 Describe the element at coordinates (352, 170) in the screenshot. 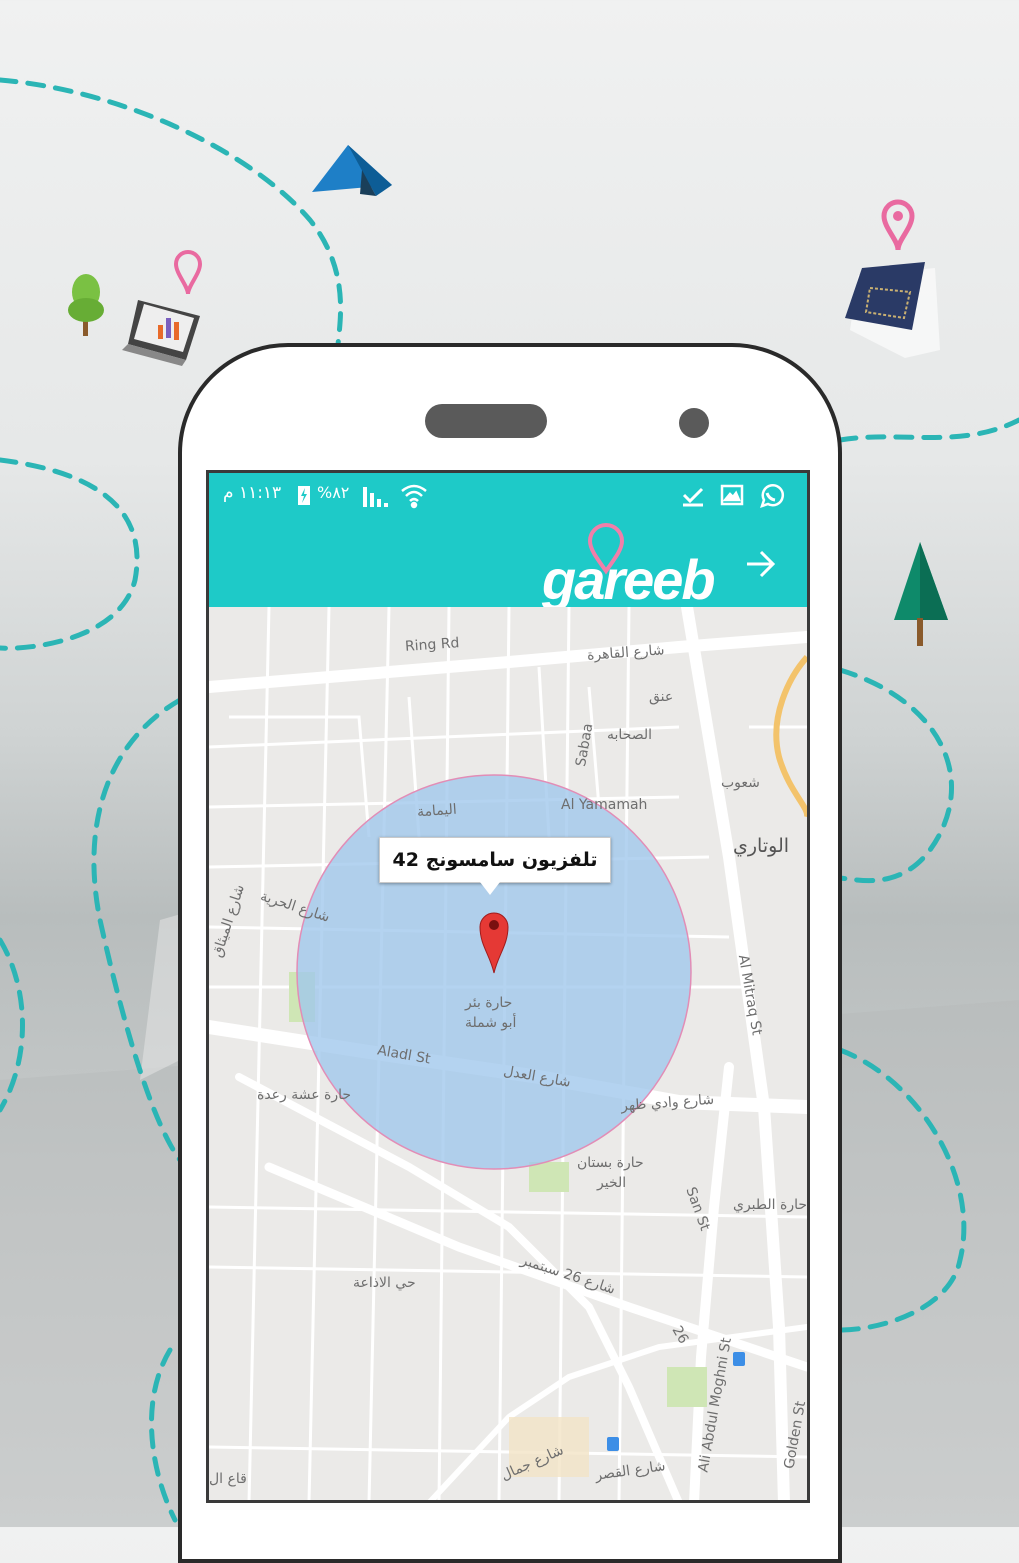

I see `tent-icon` at that location.